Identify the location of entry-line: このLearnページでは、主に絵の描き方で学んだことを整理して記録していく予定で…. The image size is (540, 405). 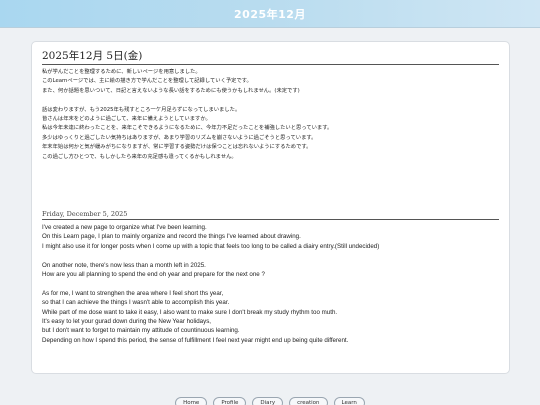
(147, 81).